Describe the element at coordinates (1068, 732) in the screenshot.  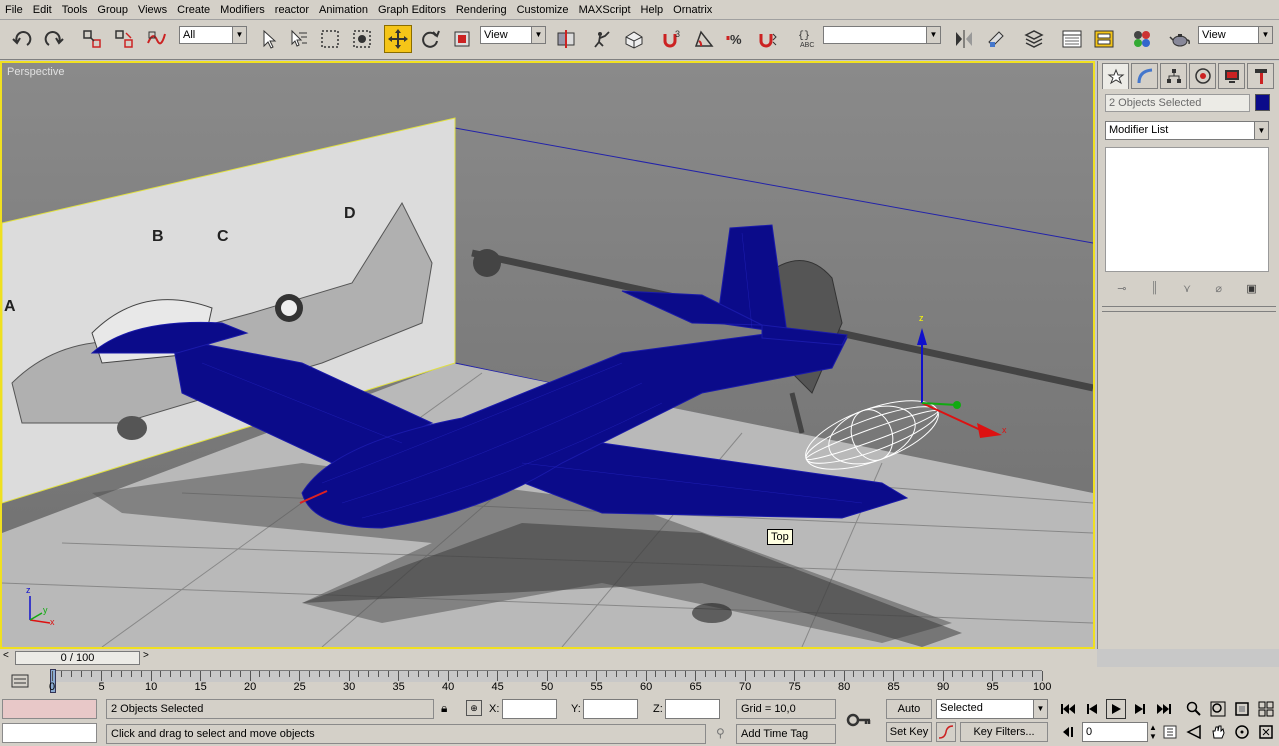
I see `key-mode-toggle` at that location.